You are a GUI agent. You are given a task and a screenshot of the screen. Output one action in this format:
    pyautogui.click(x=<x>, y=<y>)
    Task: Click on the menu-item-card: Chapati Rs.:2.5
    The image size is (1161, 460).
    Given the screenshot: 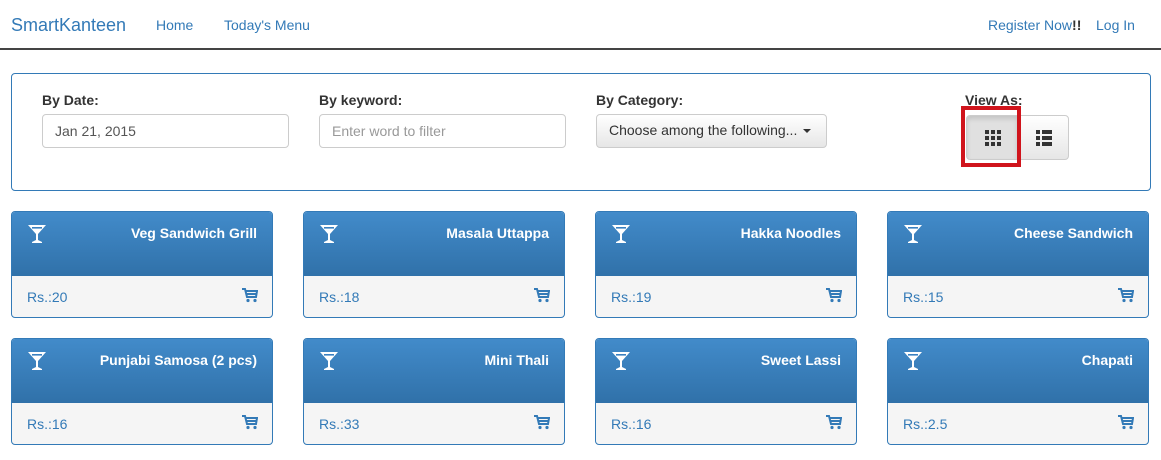 What is the action you would take?
    pyautogui.click(x=1018, y=391)
    